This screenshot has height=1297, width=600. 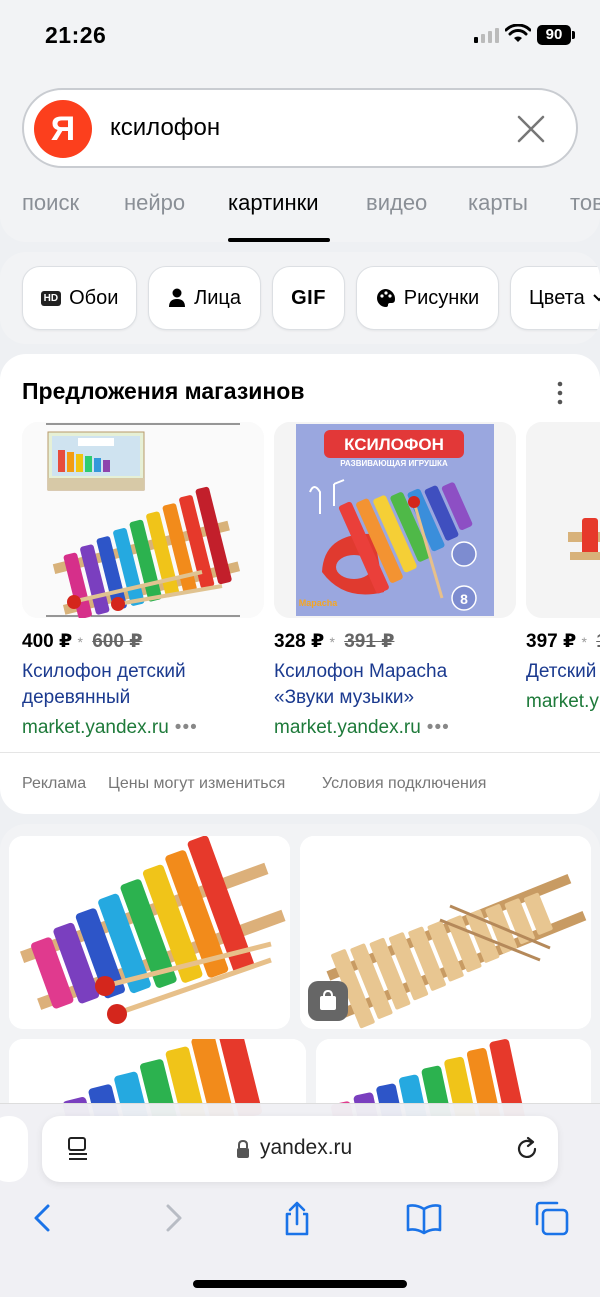 I want to click on chip-label: Цвета, so click(x=557, y=297).